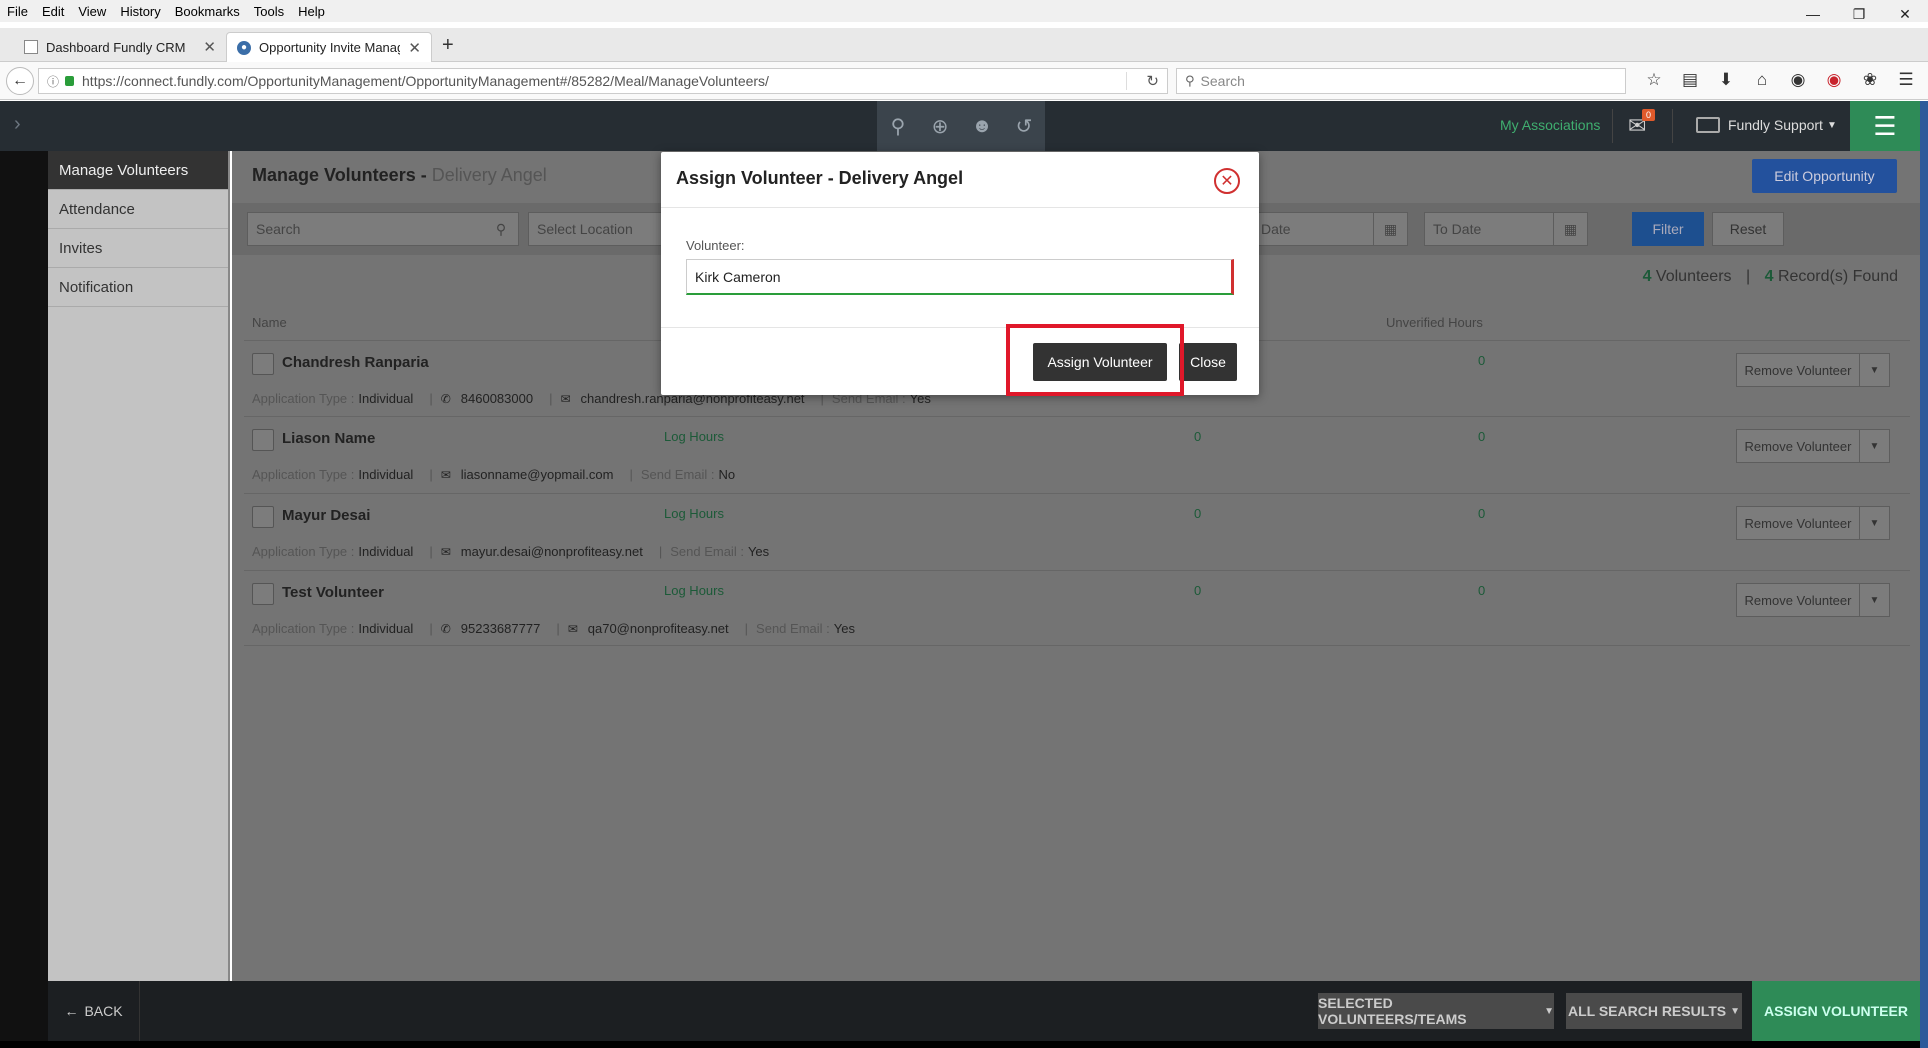 The image size is (1928, 1048). I want to click on download-icon: ⬇, so click(1726, 80).